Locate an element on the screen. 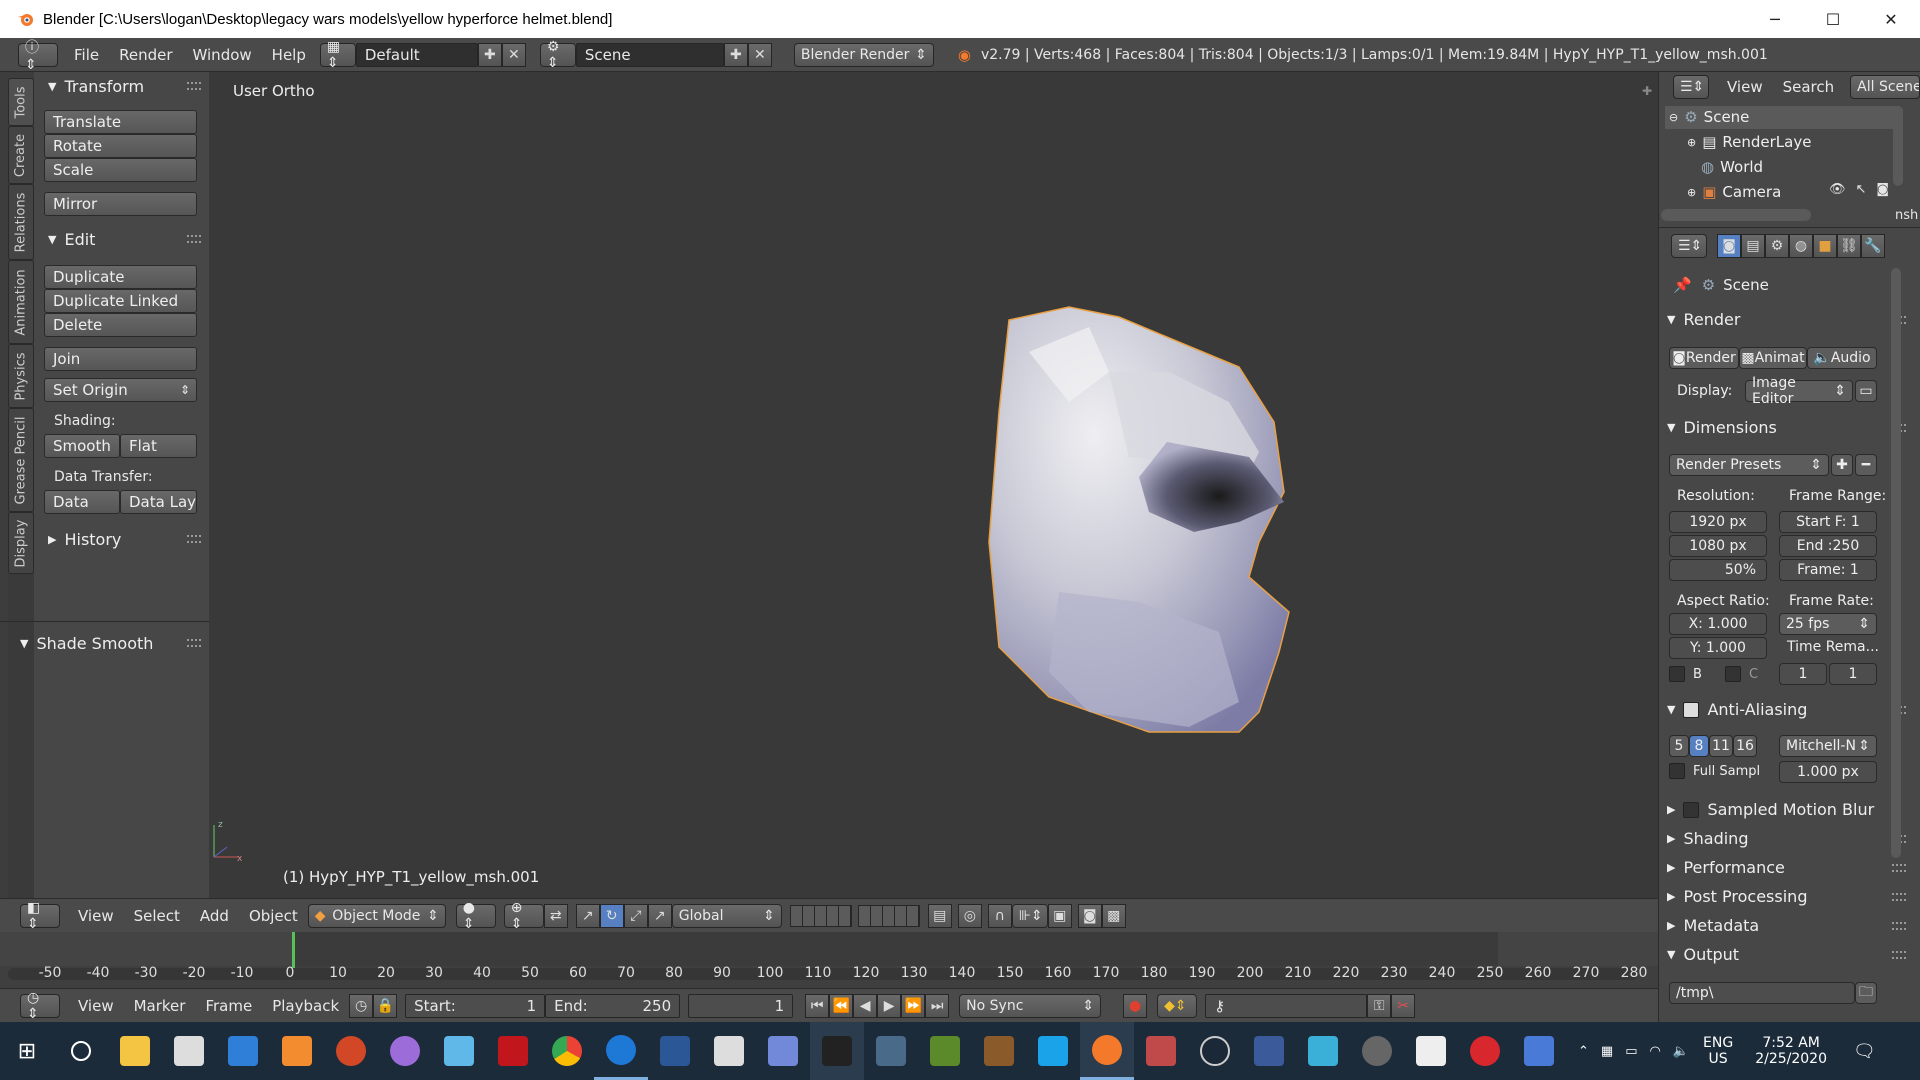 This screenshot has height=1080, width=1920. transform-panel-header: ▼ Transform is located at coordinates (96, 86).